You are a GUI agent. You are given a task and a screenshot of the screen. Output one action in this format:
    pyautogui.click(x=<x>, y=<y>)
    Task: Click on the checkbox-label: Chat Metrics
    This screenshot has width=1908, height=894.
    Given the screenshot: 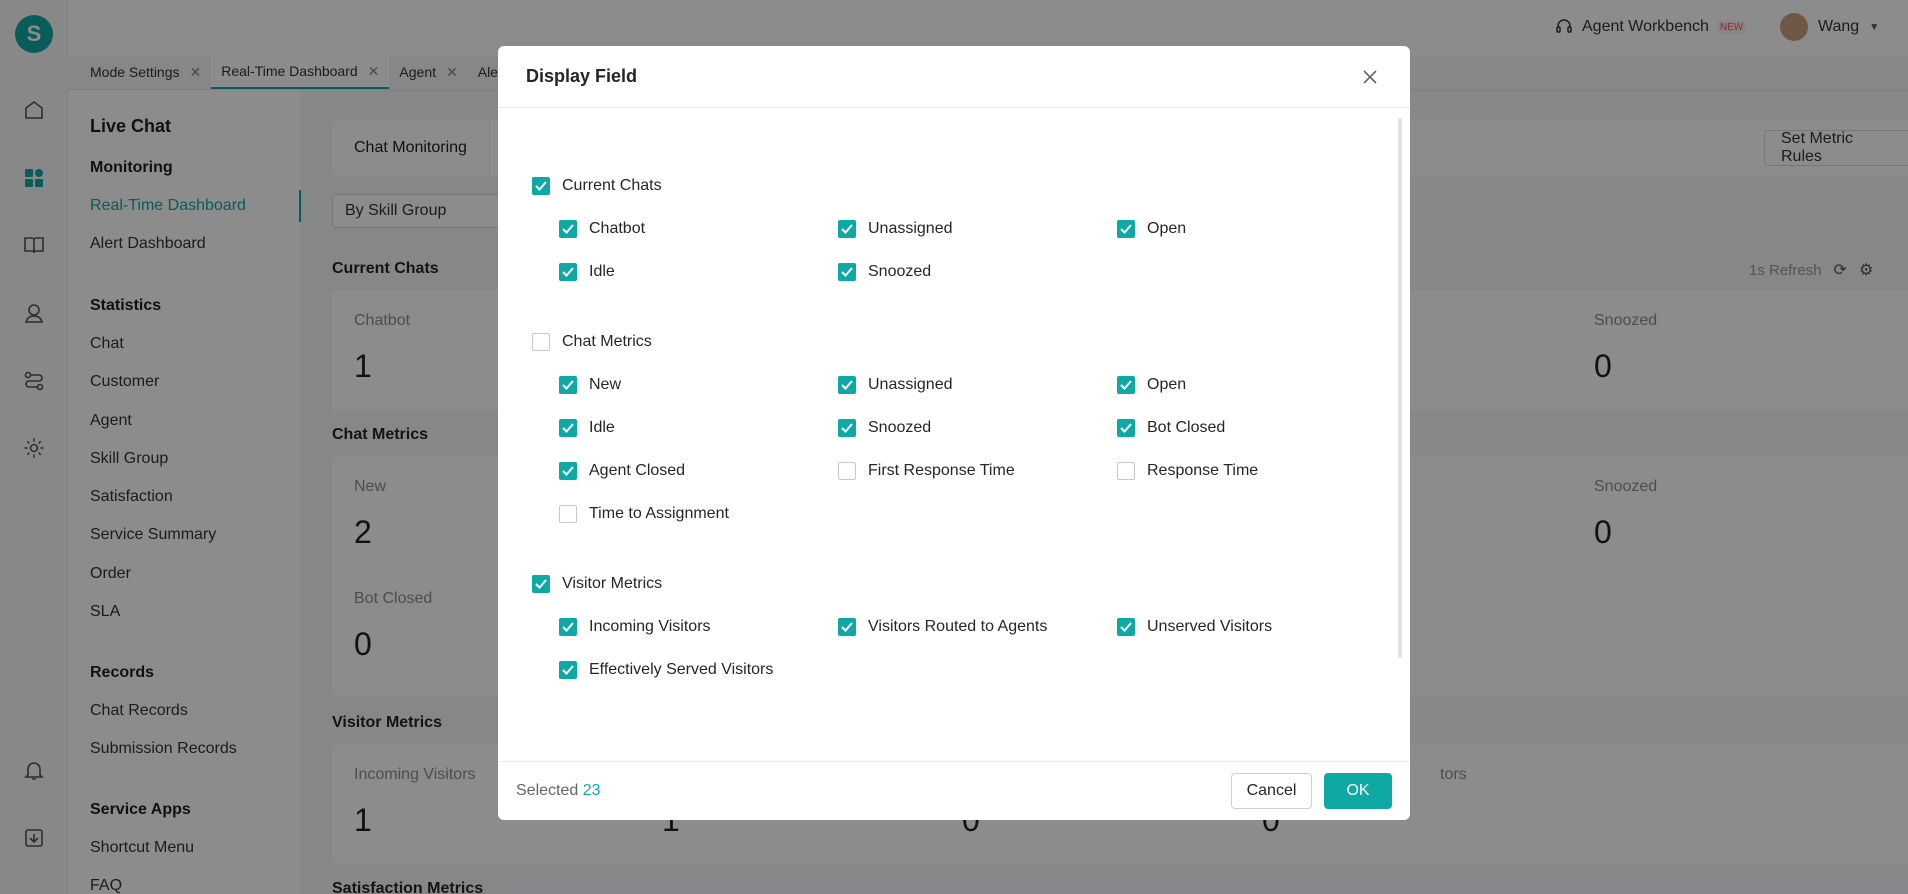 What is the action you would take?
    pyautogui.click(x=607, y=341)
    